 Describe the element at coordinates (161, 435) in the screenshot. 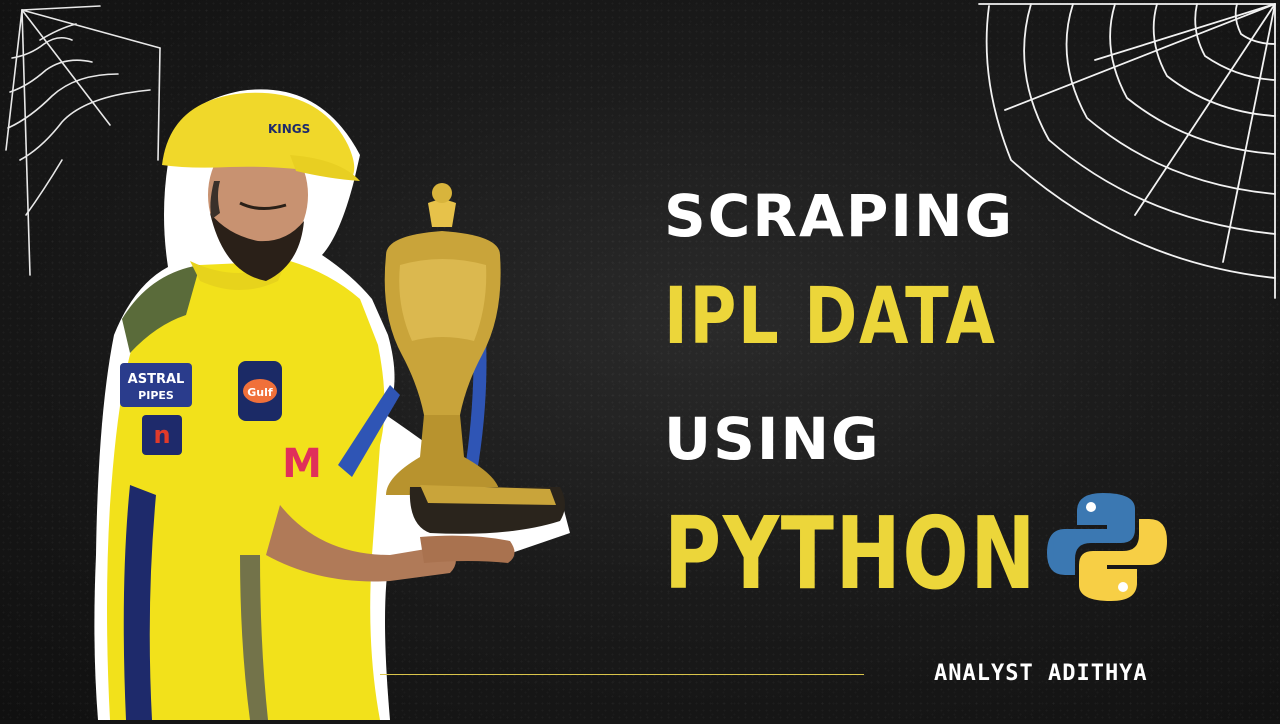

I see `svg-text: n` at that location.